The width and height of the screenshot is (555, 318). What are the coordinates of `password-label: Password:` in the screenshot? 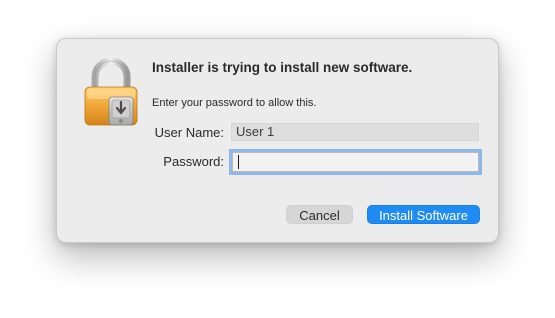 It's located at (193, 161).